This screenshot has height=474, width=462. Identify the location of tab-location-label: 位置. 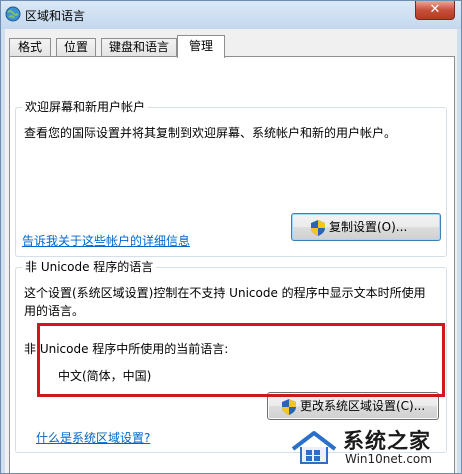
(75, 47).